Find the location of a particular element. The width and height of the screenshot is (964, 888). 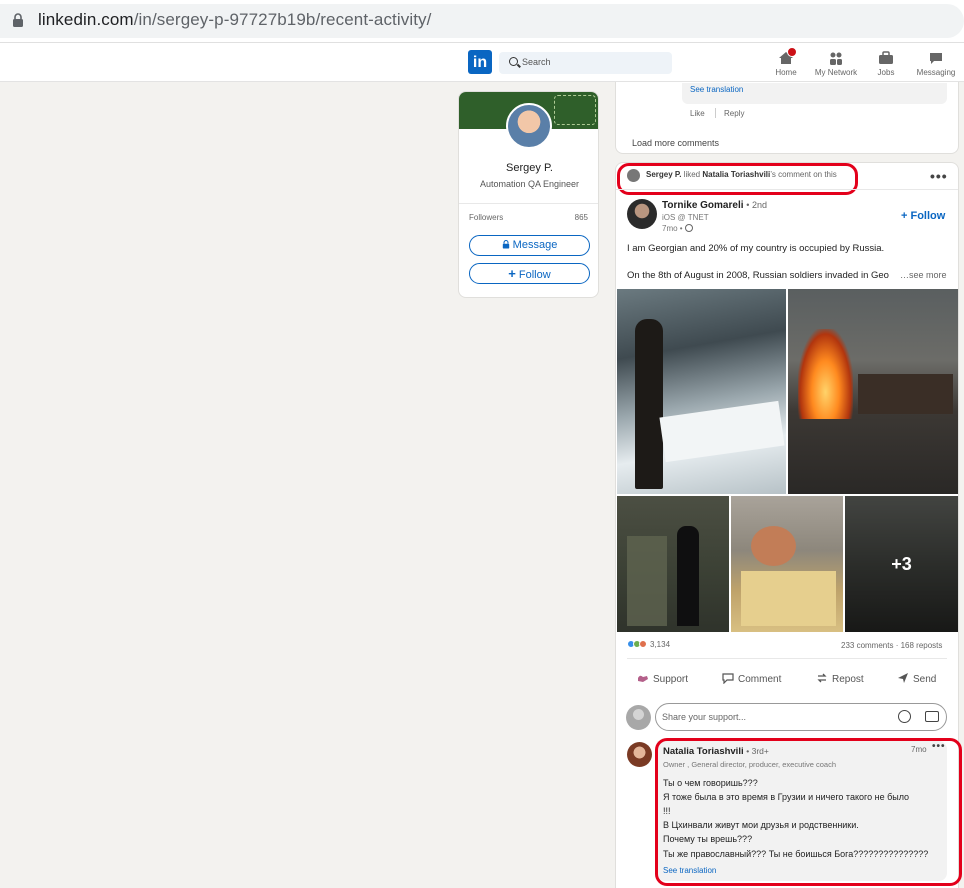

search-placeholder: Search is located at coordinates (536, 62).